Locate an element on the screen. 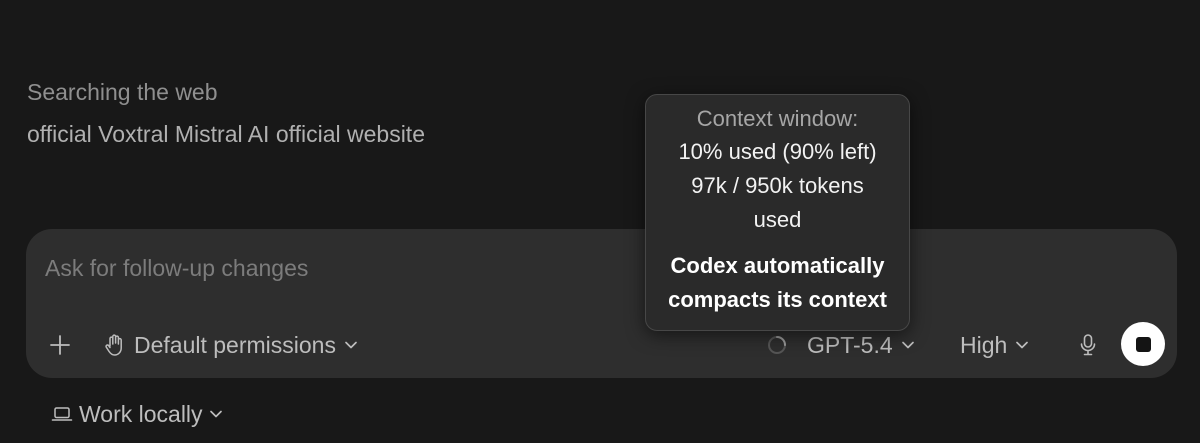 The width and height of the screenshot is (1200, 443). reasoning-effort-dropdown: High is located at coordinates (994, 345).